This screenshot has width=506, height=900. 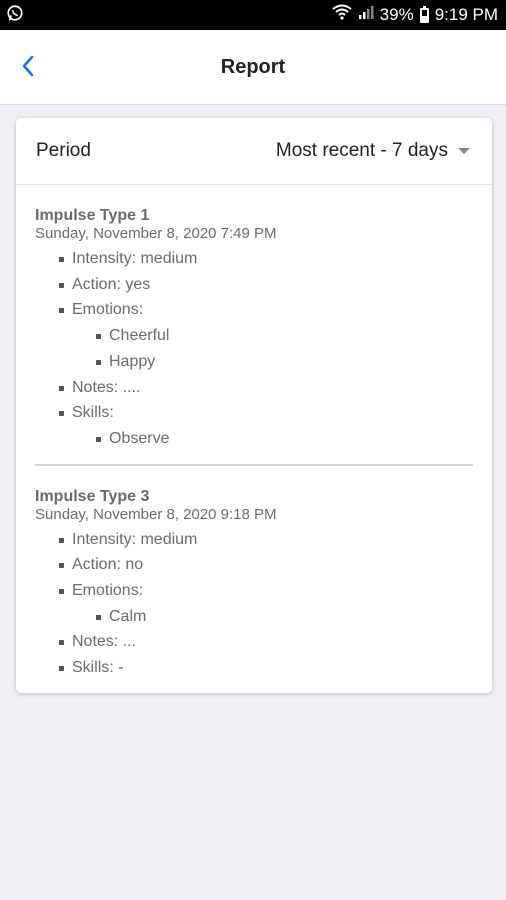 I want to click on emotion-item: Cheerful, so click(x=254, y=336).